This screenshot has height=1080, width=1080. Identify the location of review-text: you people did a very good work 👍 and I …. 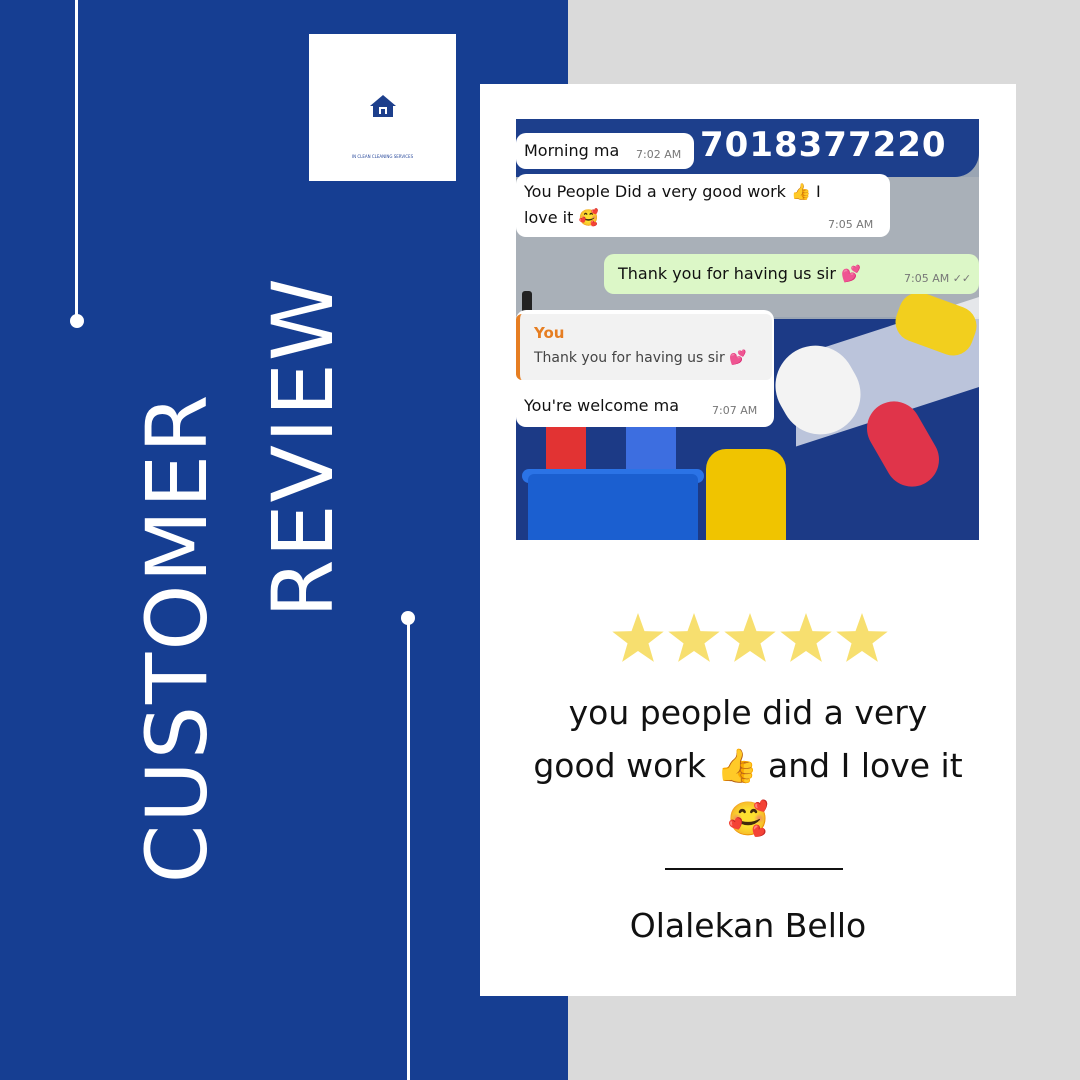
(748, 765).